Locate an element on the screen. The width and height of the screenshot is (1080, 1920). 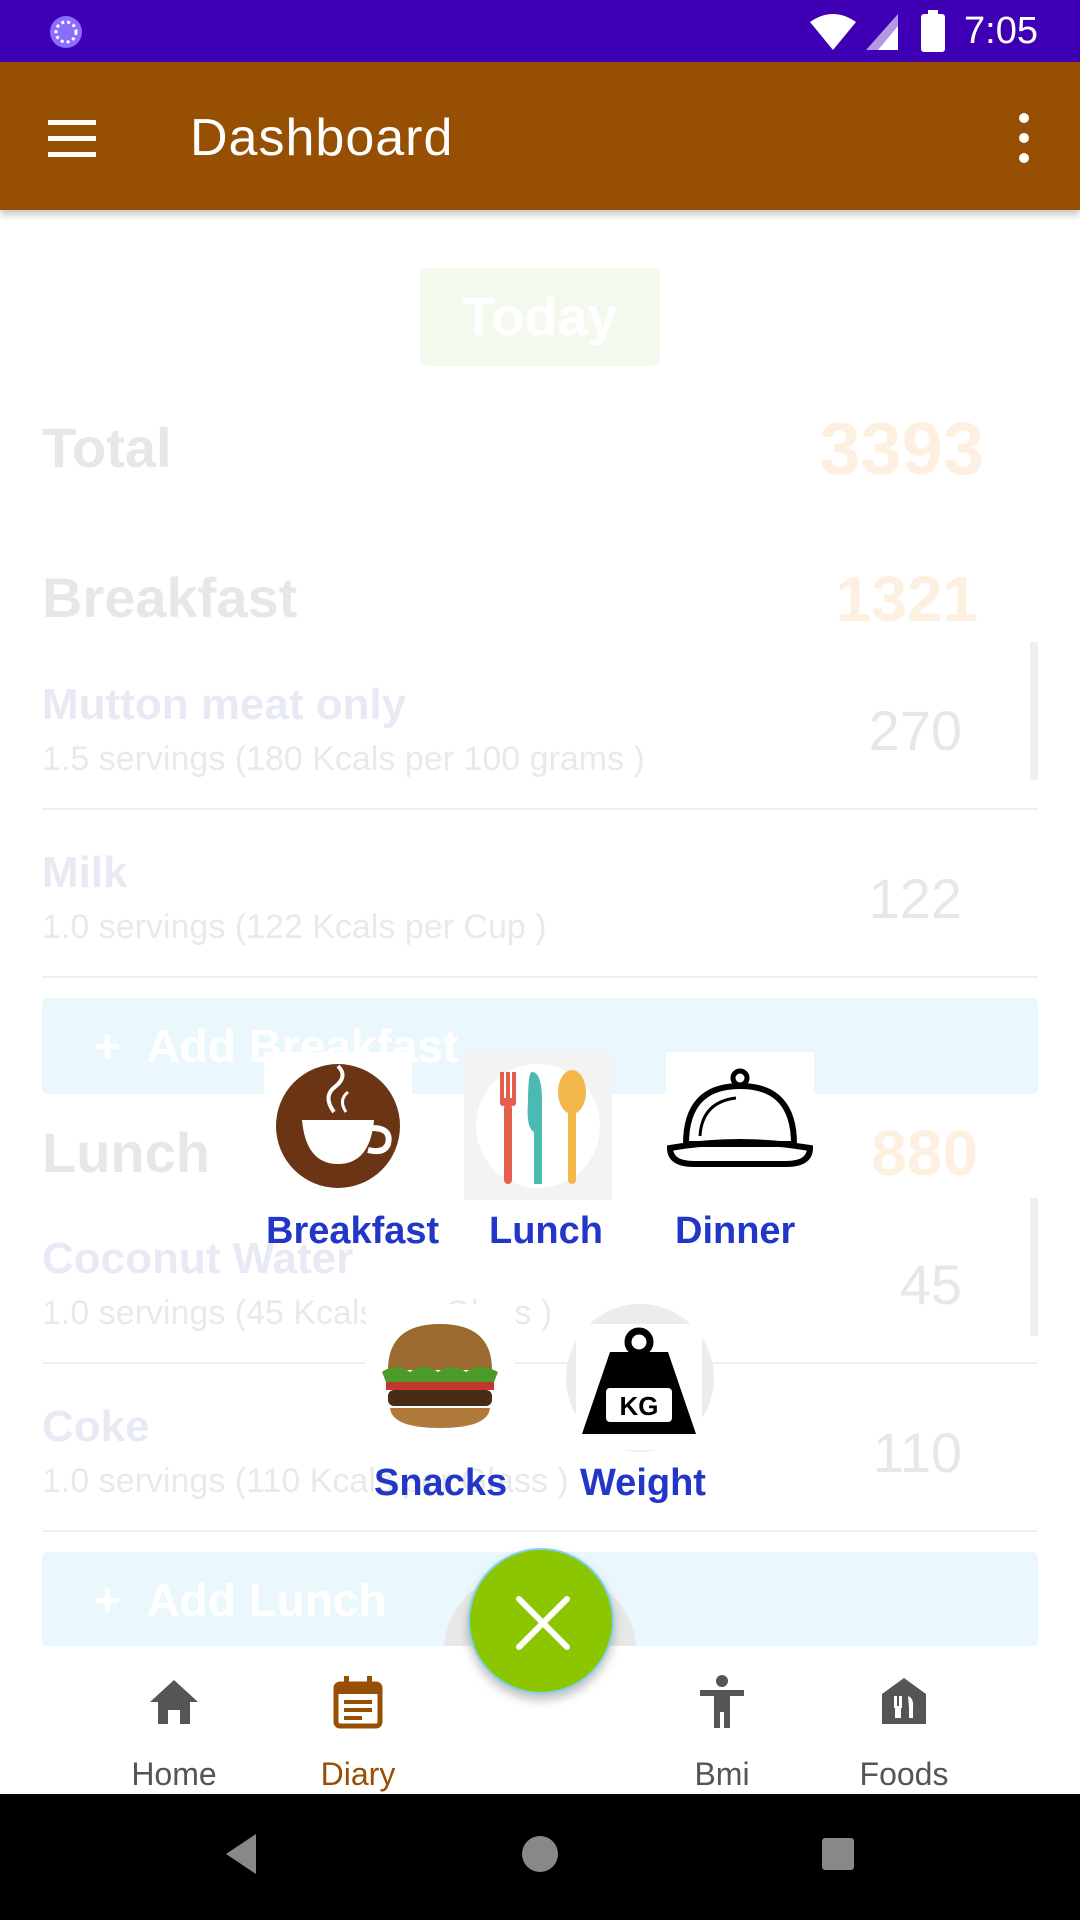
clock: 7:05 is located at coordinates (1001, 31).